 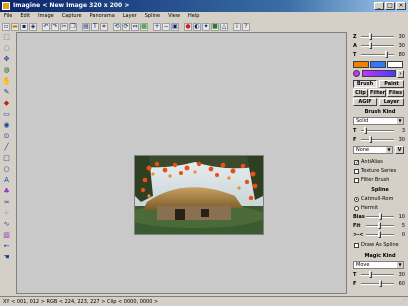 I want to click on effect-icon: ✦, so click(x=206, y=26).